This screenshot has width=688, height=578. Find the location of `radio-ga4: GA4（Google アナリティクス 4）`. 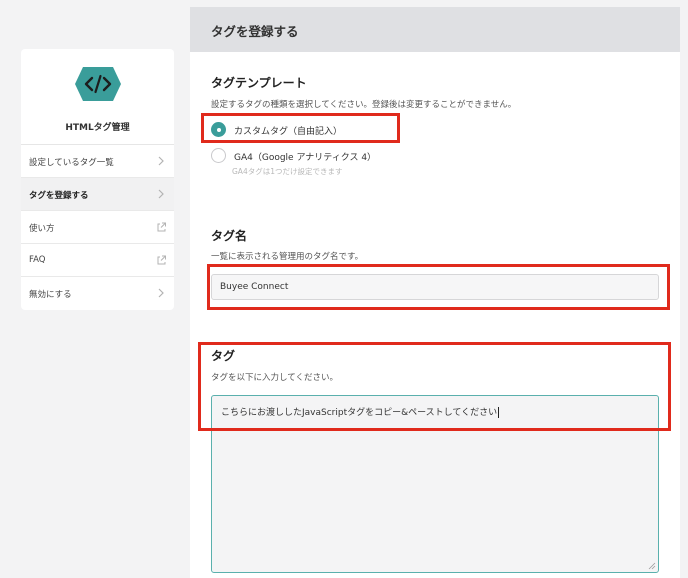

radio-ga4: GA4（Google アナリティクス 4） is located at coordinates (321, 156).